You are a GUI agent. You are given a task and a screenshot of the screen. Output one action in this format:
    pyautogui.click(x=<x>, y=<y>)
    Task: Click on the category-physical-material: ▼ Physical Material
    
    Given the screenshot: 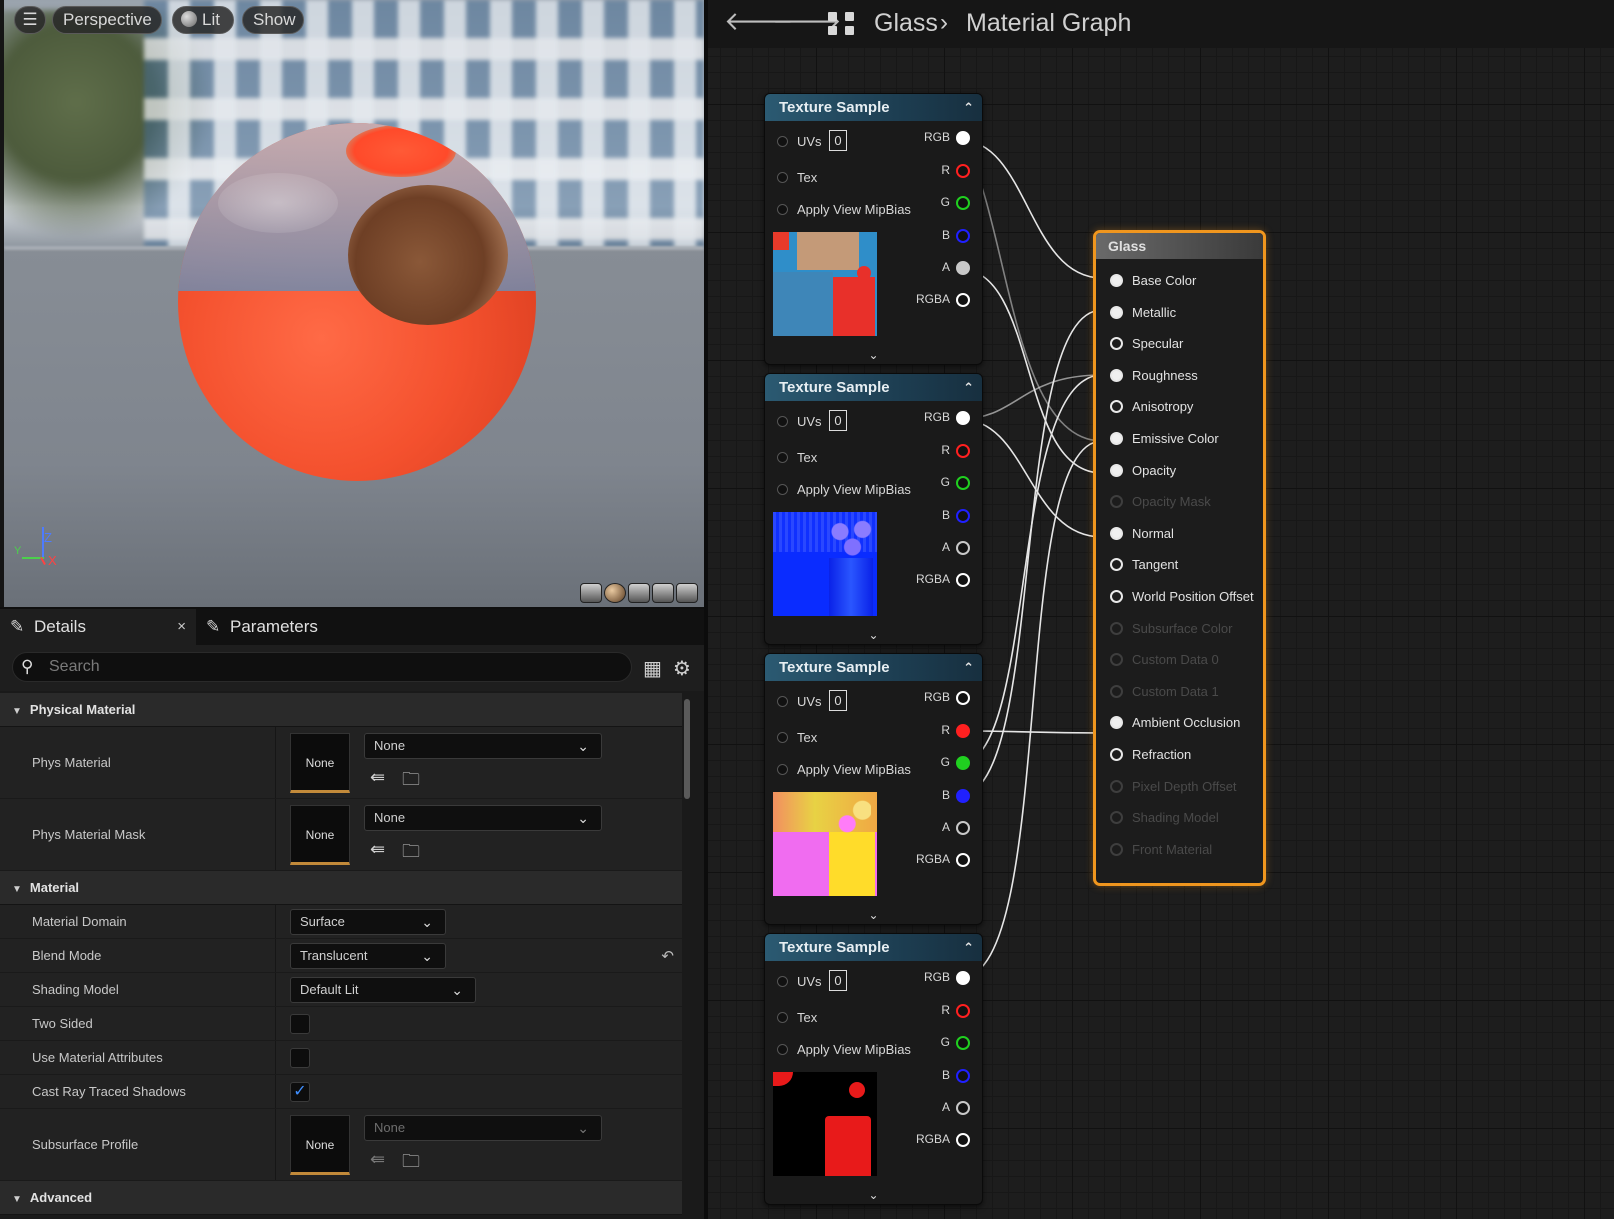 What is the action you would take?
    pyautogui.click(x=341, y=710)
    